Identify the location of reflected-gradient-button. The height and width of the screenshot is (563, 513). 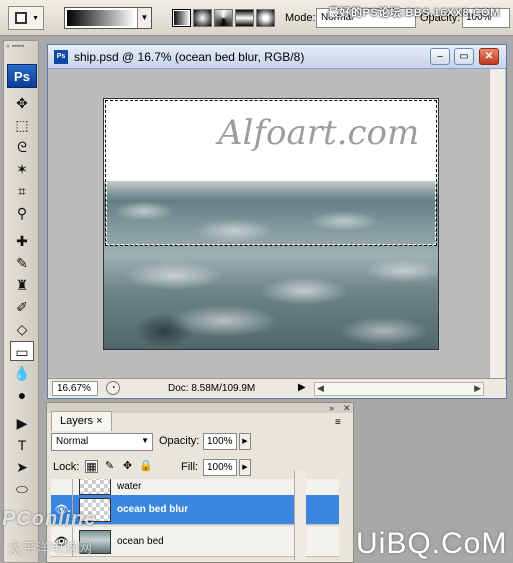
(244, 18).